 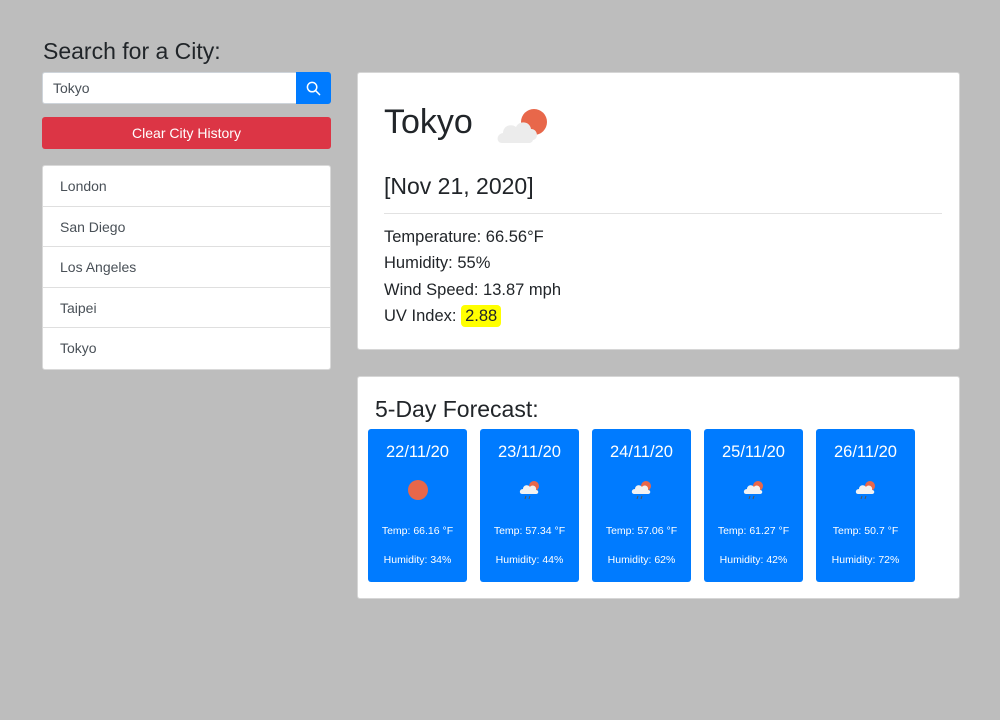 I want to click on forecast-temp: Temp: 57.34 °F, so click(x=529, y=531).